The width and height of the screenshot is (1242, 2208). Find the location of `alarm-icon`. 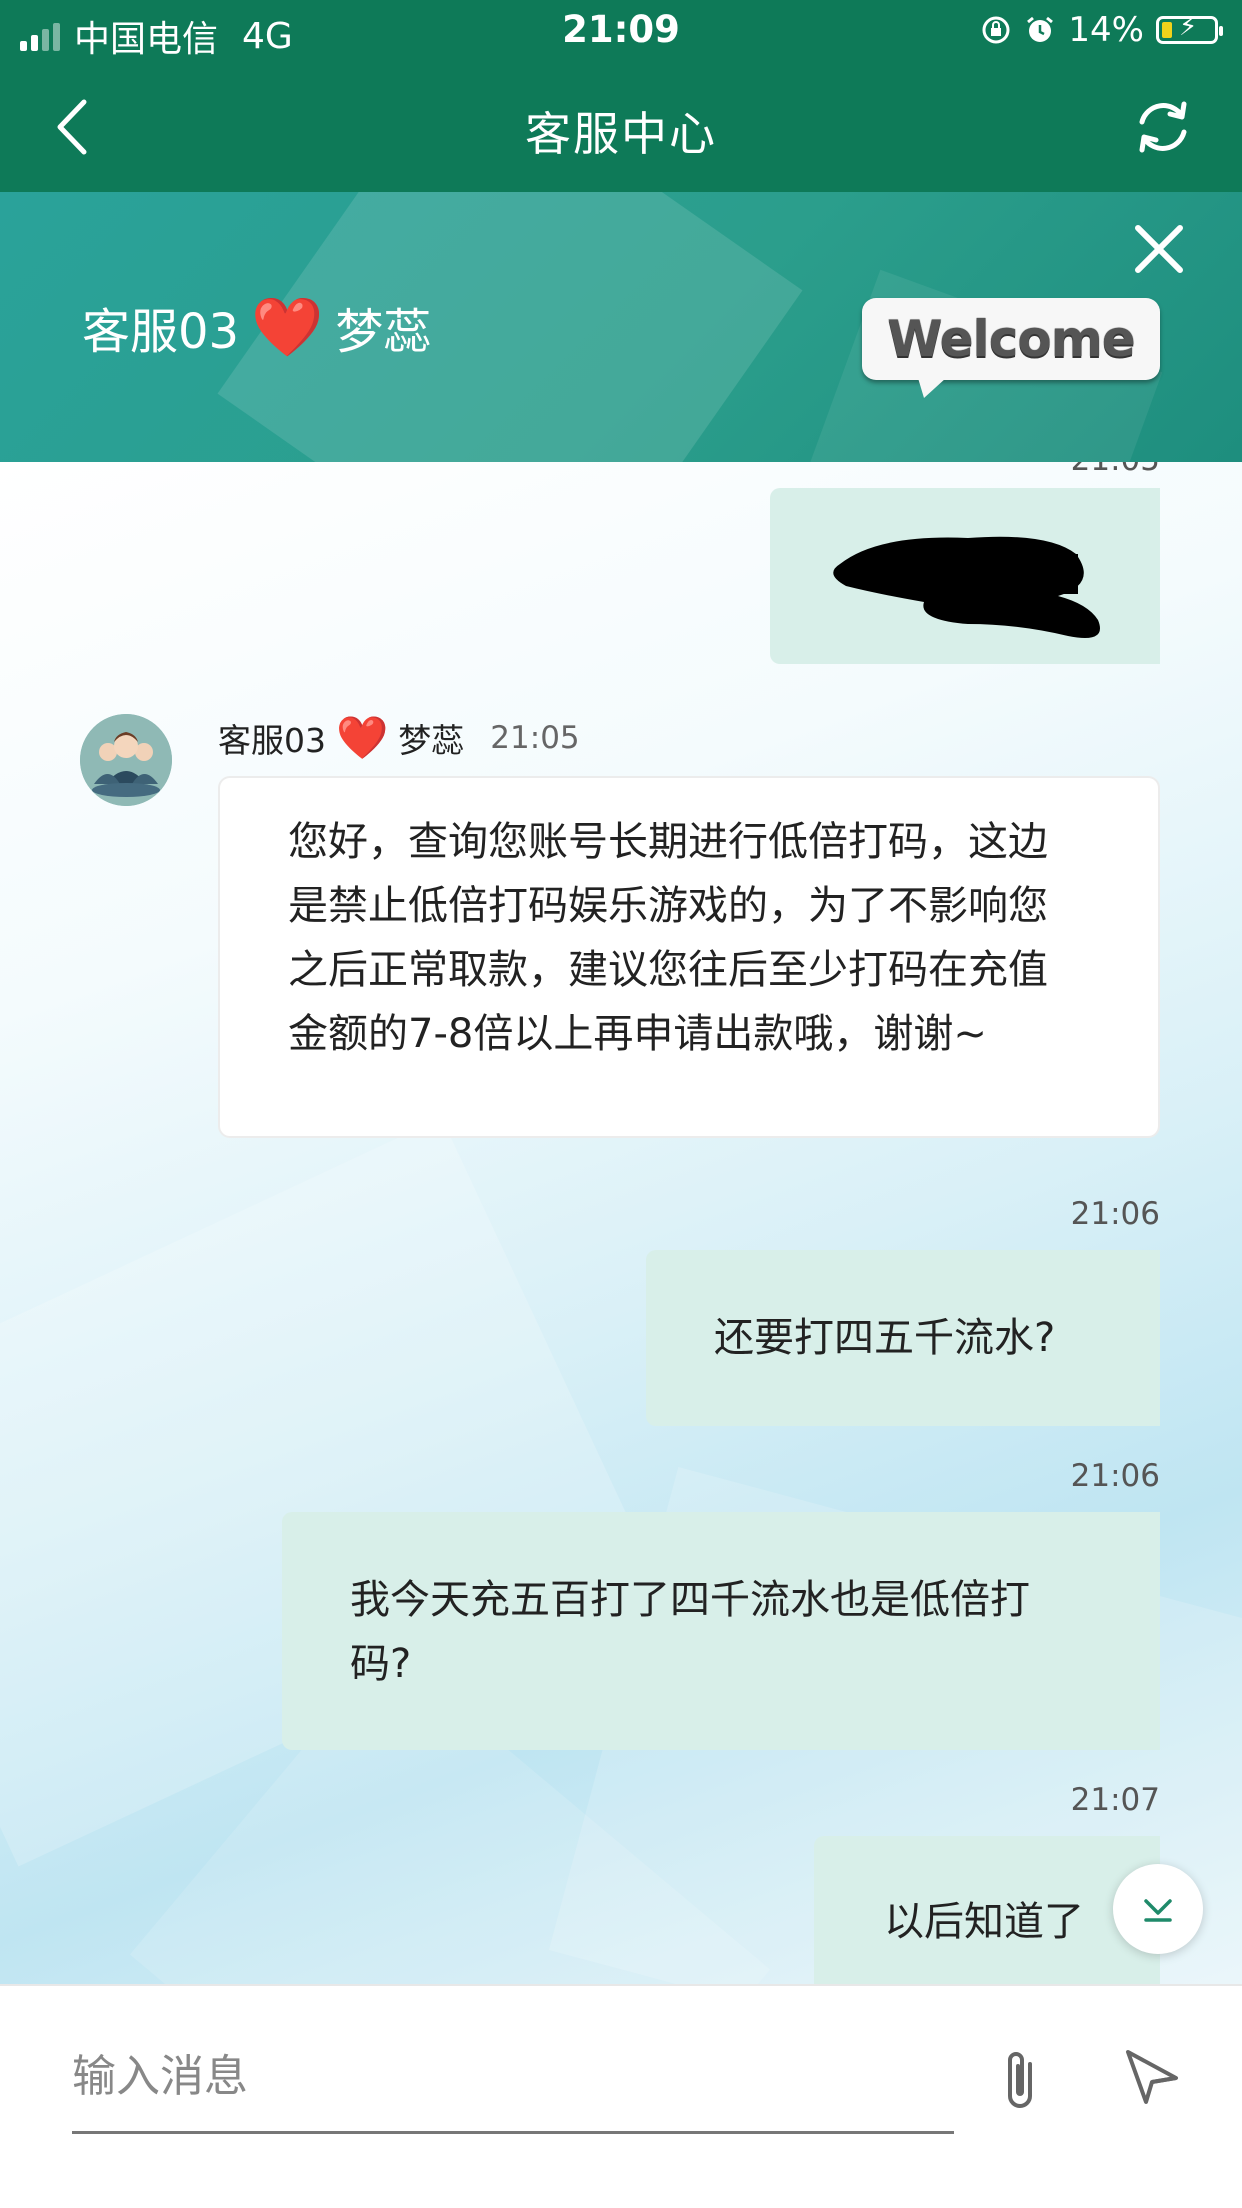

alarm-icon is located at coordinates (1040, 29).